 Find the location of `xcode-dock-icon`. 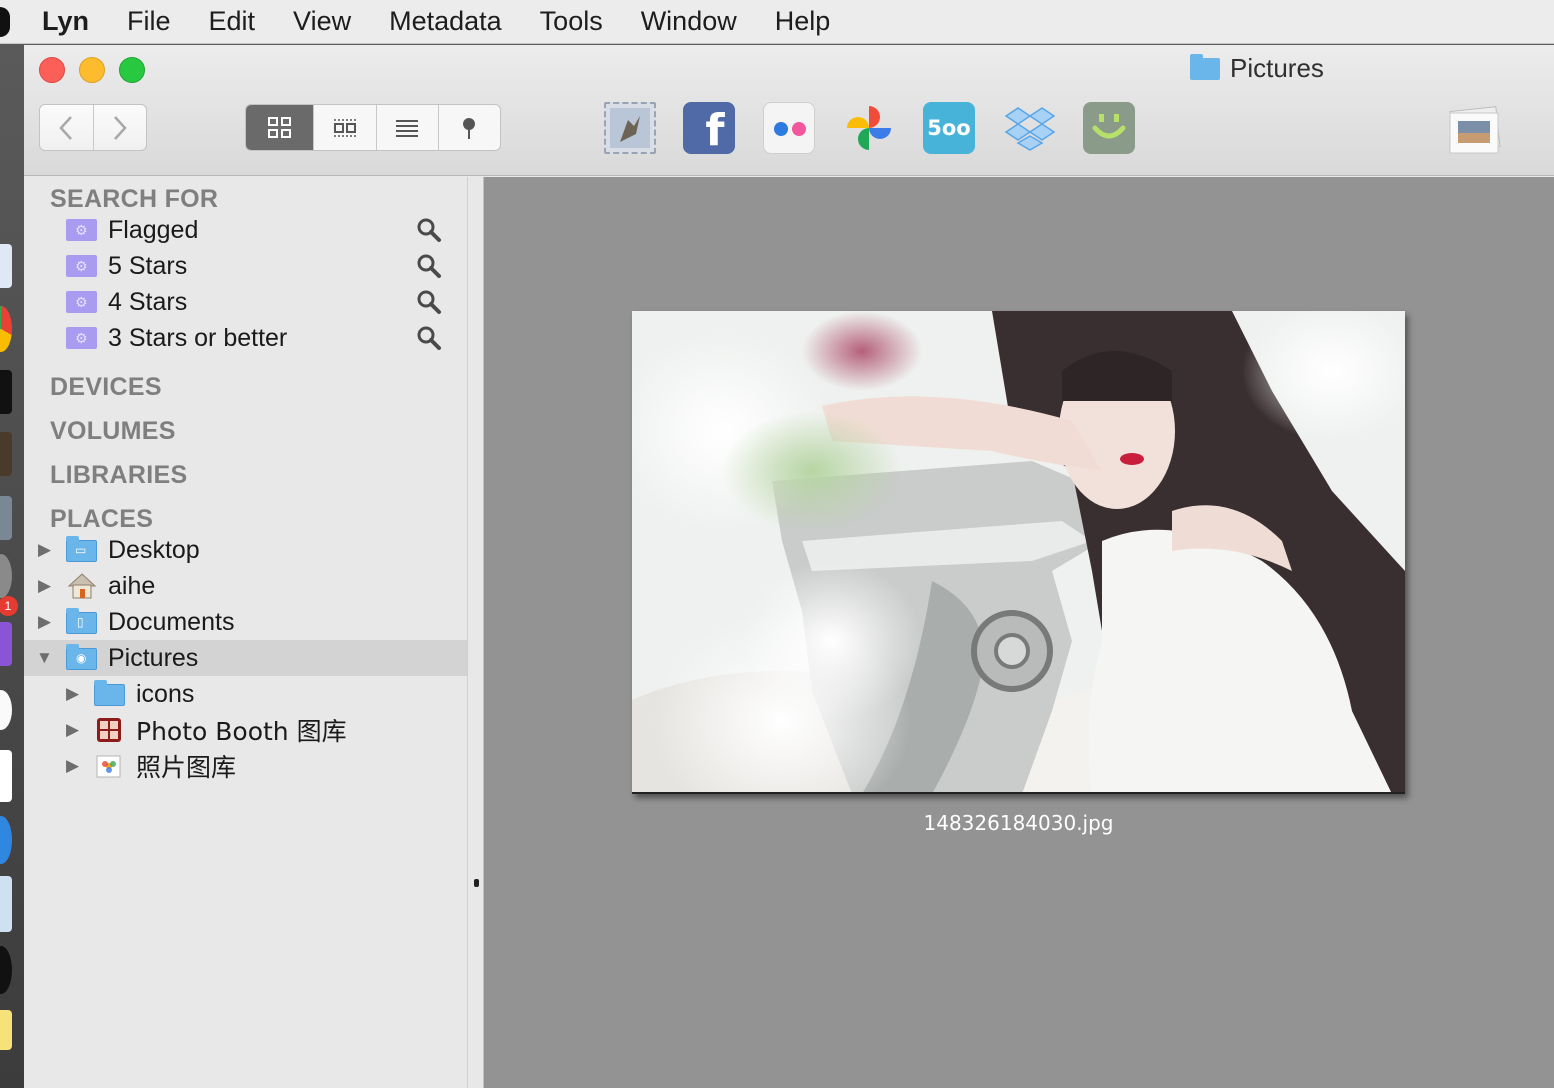

xcode-dock-icon is located at coordinates (6, 904).